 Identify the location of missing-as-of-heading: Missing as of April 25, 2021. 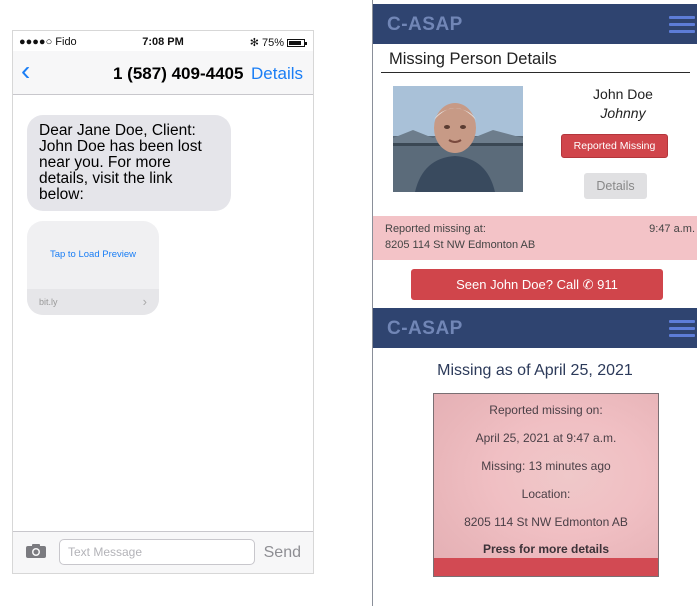
(535, 370).